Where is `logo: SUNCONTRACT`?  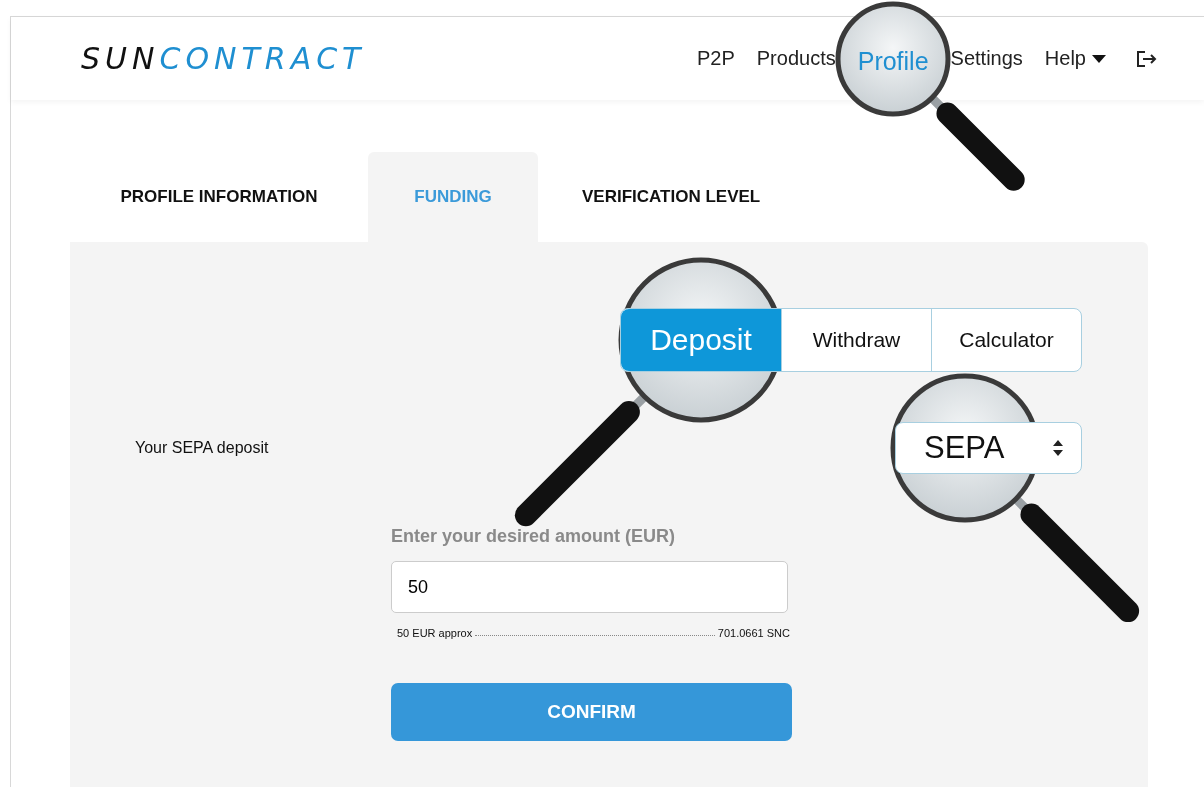
logo: SUNCONTRACT is located at coordinates (223, 58).